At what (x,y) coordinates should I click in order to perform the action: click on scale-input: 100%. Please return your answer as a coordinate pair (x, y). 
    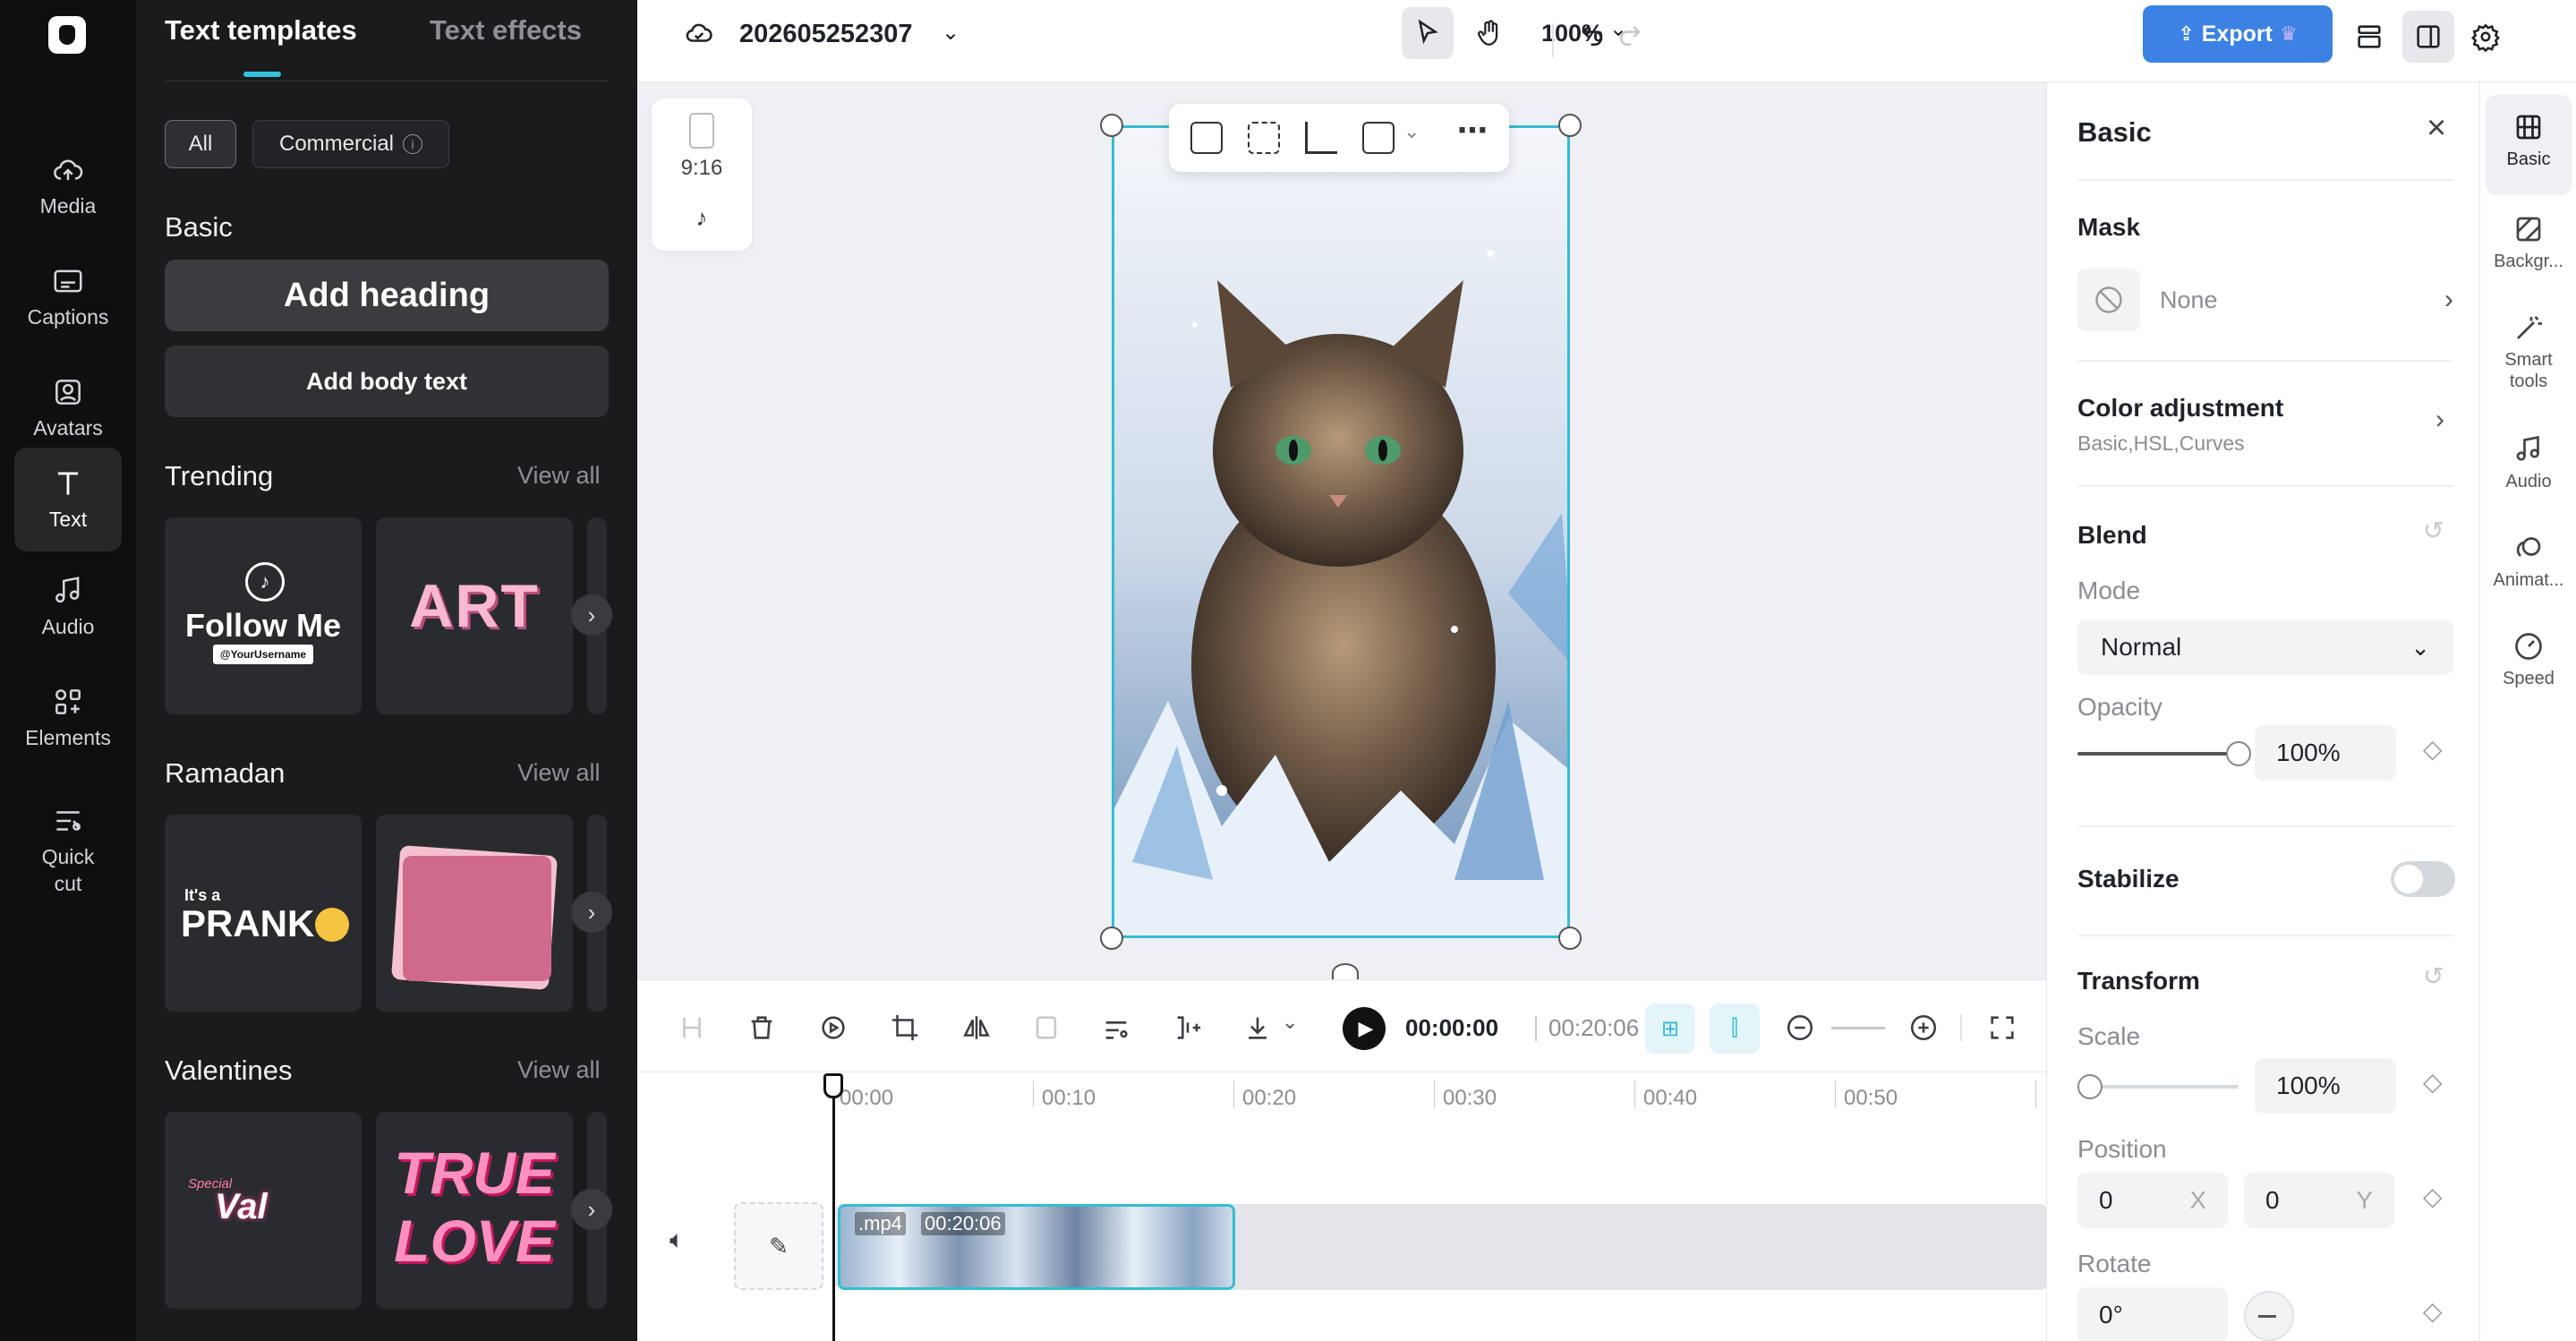
    Looking at the image, I should click on (2325, 1086).